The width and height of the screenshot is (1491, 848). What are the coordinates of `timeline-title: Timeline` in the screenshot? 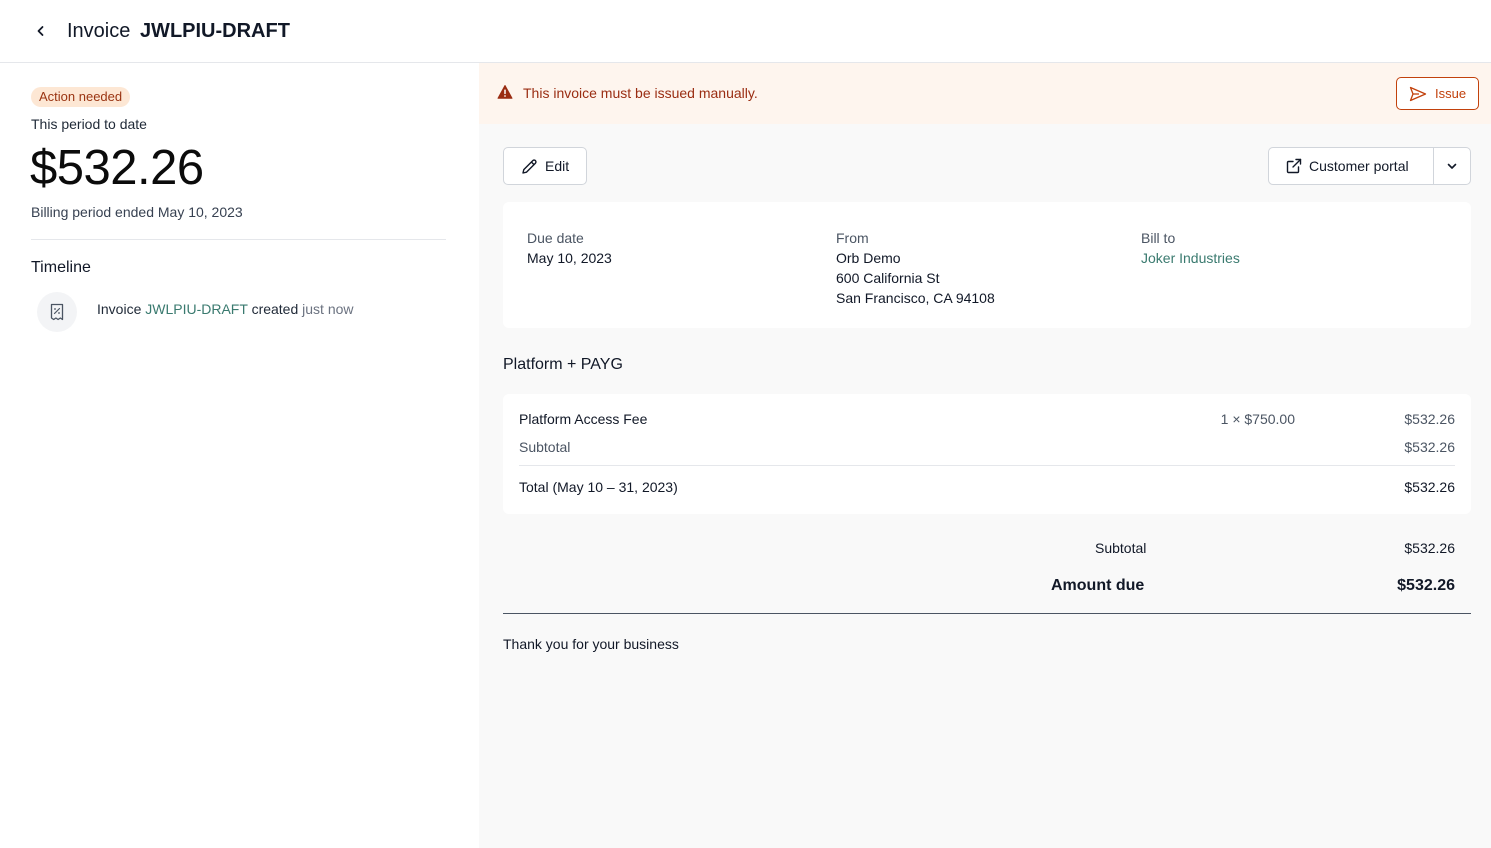 It's located at (61, 267).